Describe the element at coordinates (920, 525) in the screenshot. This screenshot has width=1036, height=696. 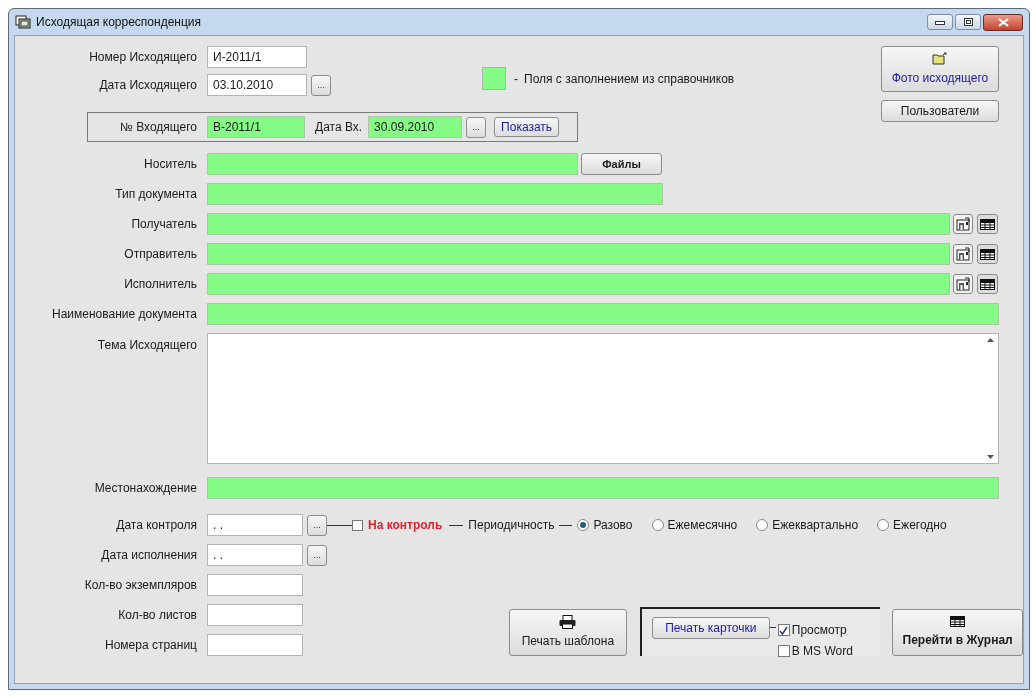
I see `radio-label: Ежегодно` at that location.